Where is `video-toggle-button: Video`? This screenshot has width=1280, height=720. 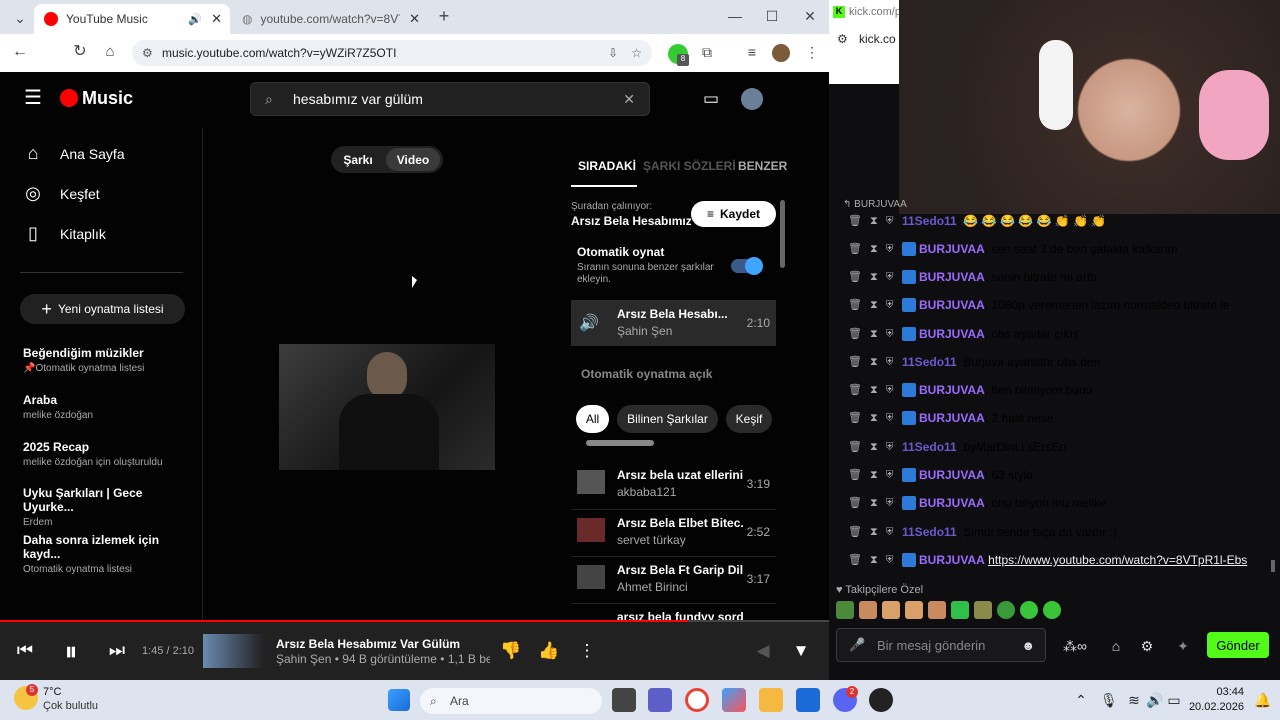
video-toggle-button: Video is located at coordinates (413, 159).